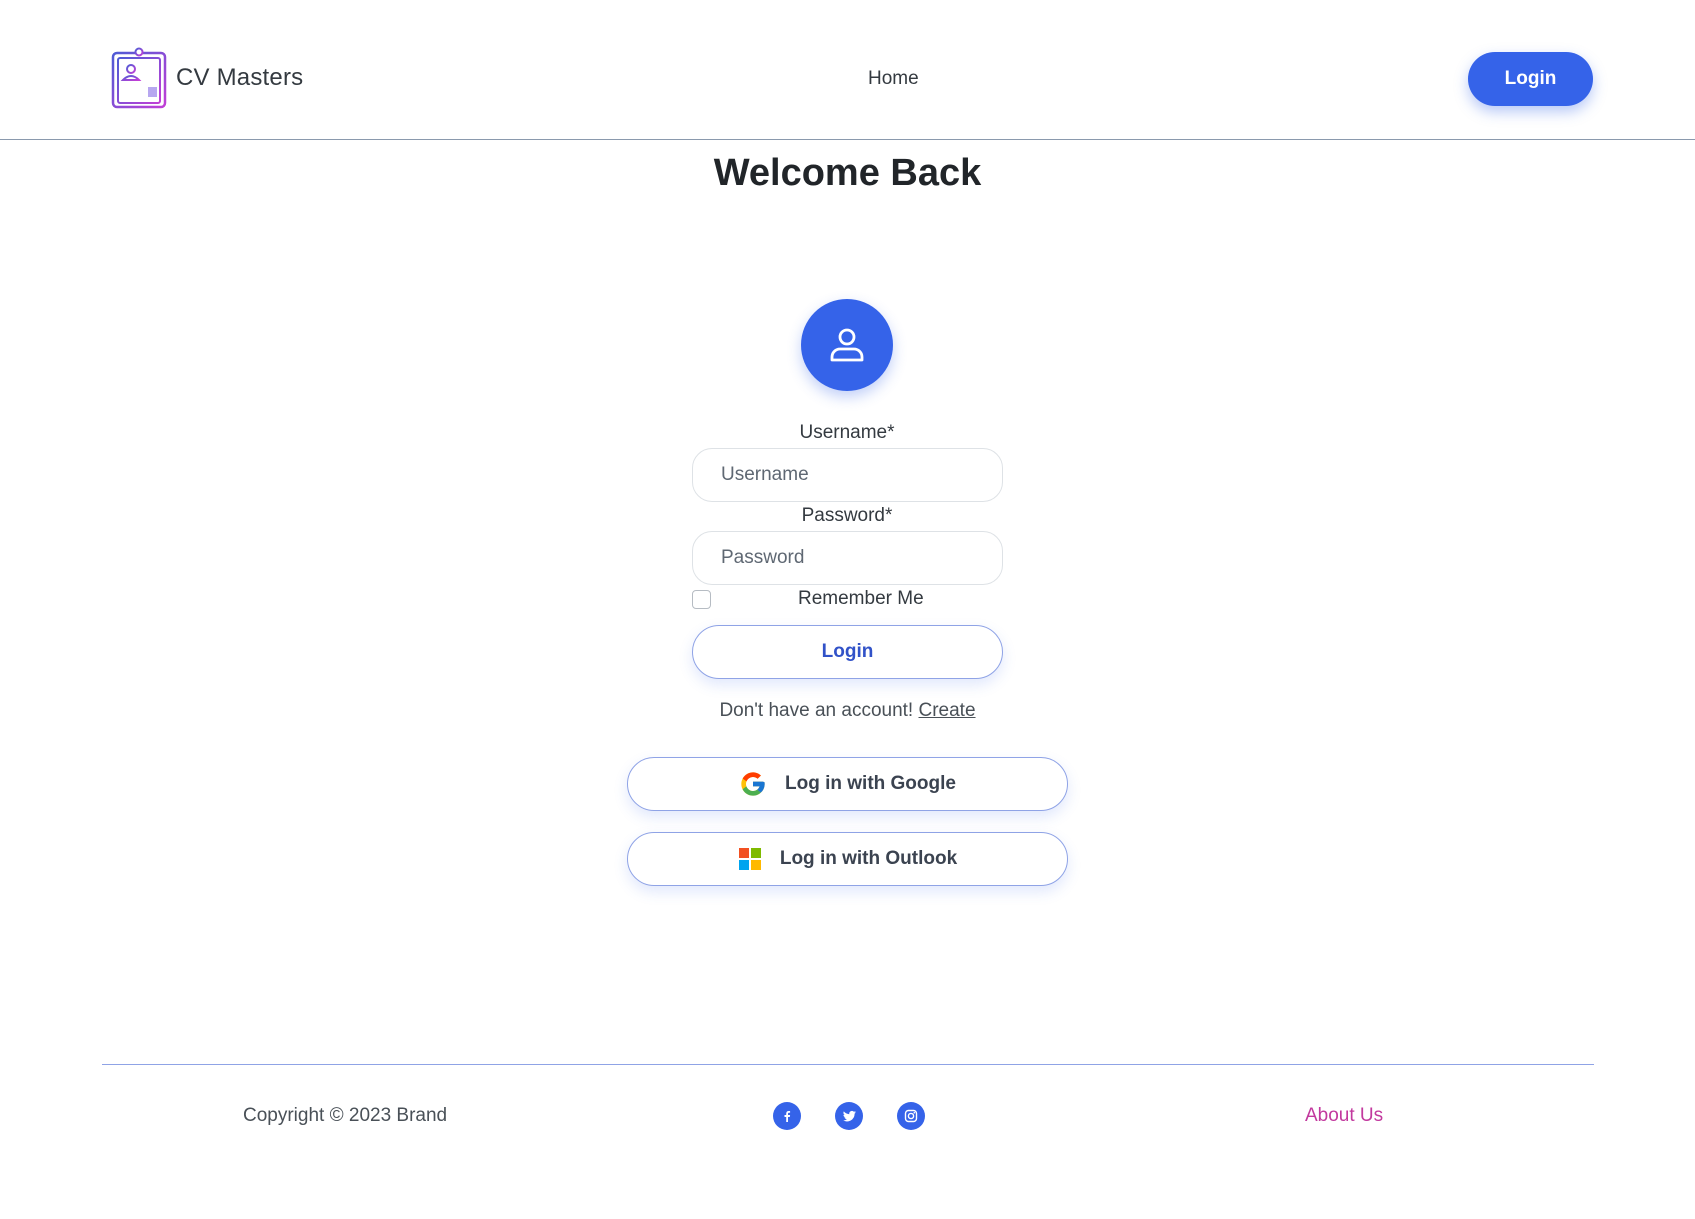 This screenshot has height=1219, width=1695. Describe the element at coordinates (847, 558) in the screenshot. I see `password-input` at that location.